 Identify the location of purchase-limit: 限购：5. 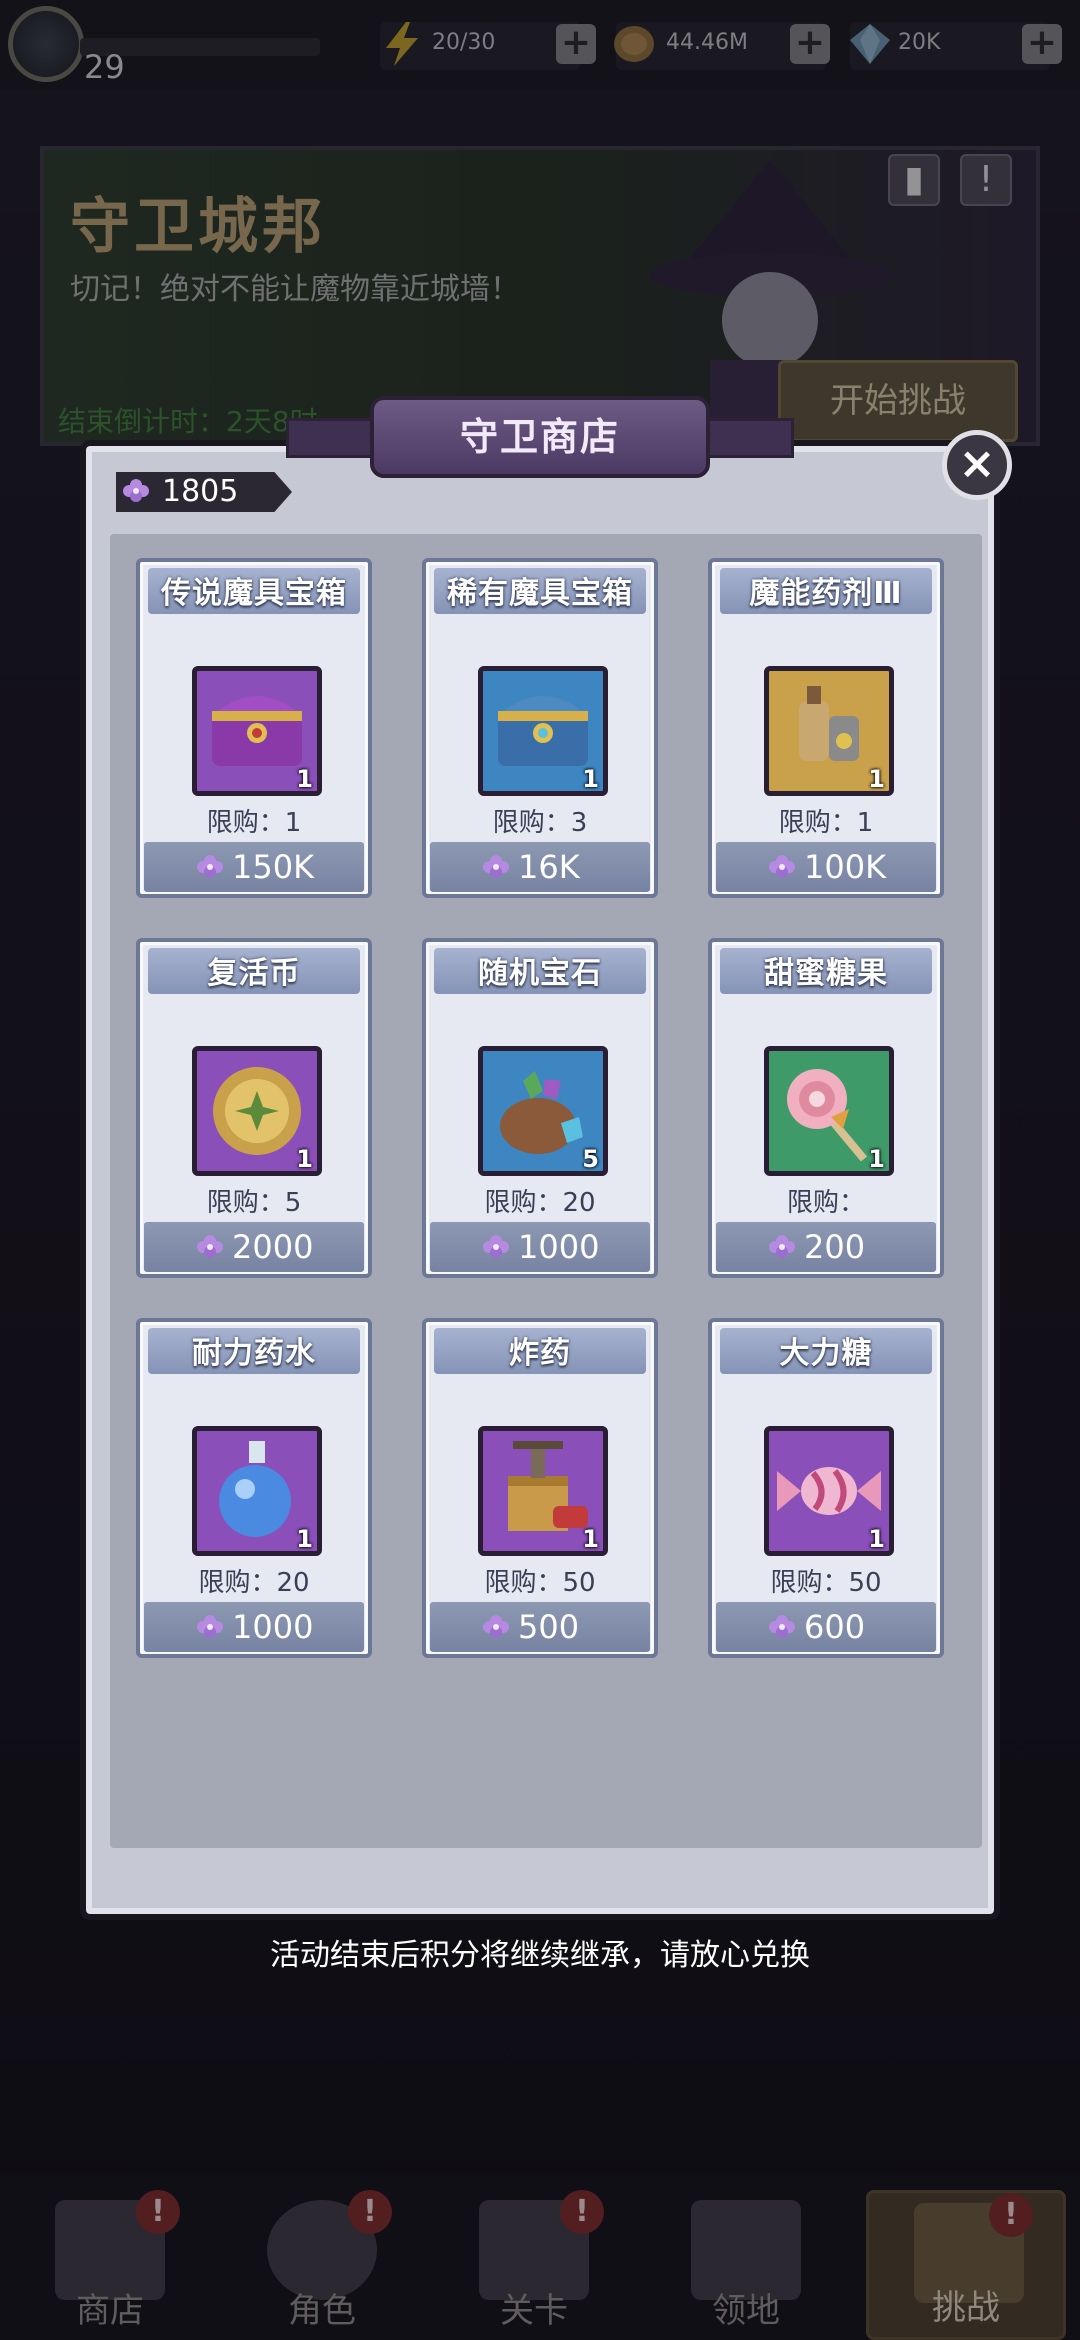
(254, 1203).